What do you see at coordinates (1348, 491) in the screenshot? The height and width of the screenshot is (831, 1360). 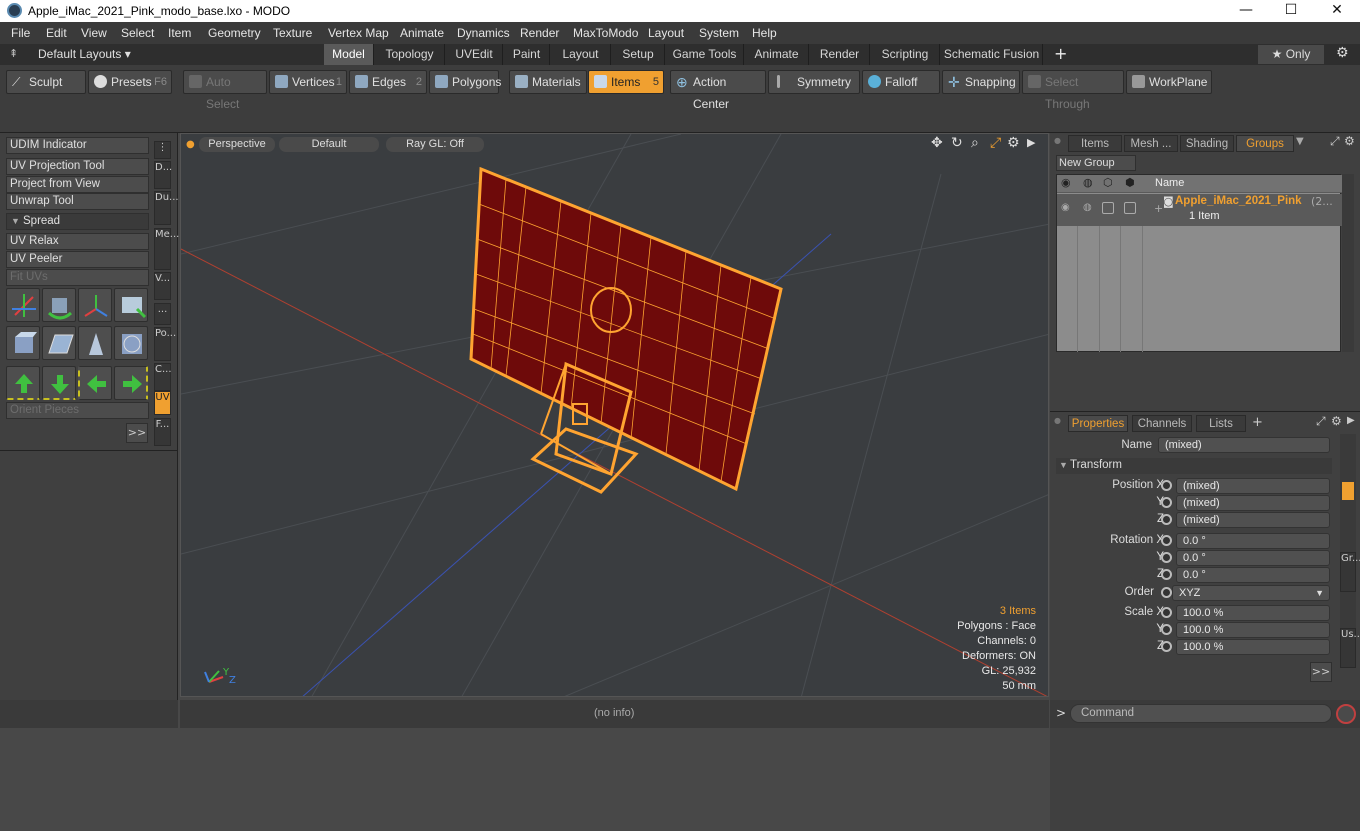 I see `scrollbar-thumb` at bounding box center [1348, 491].